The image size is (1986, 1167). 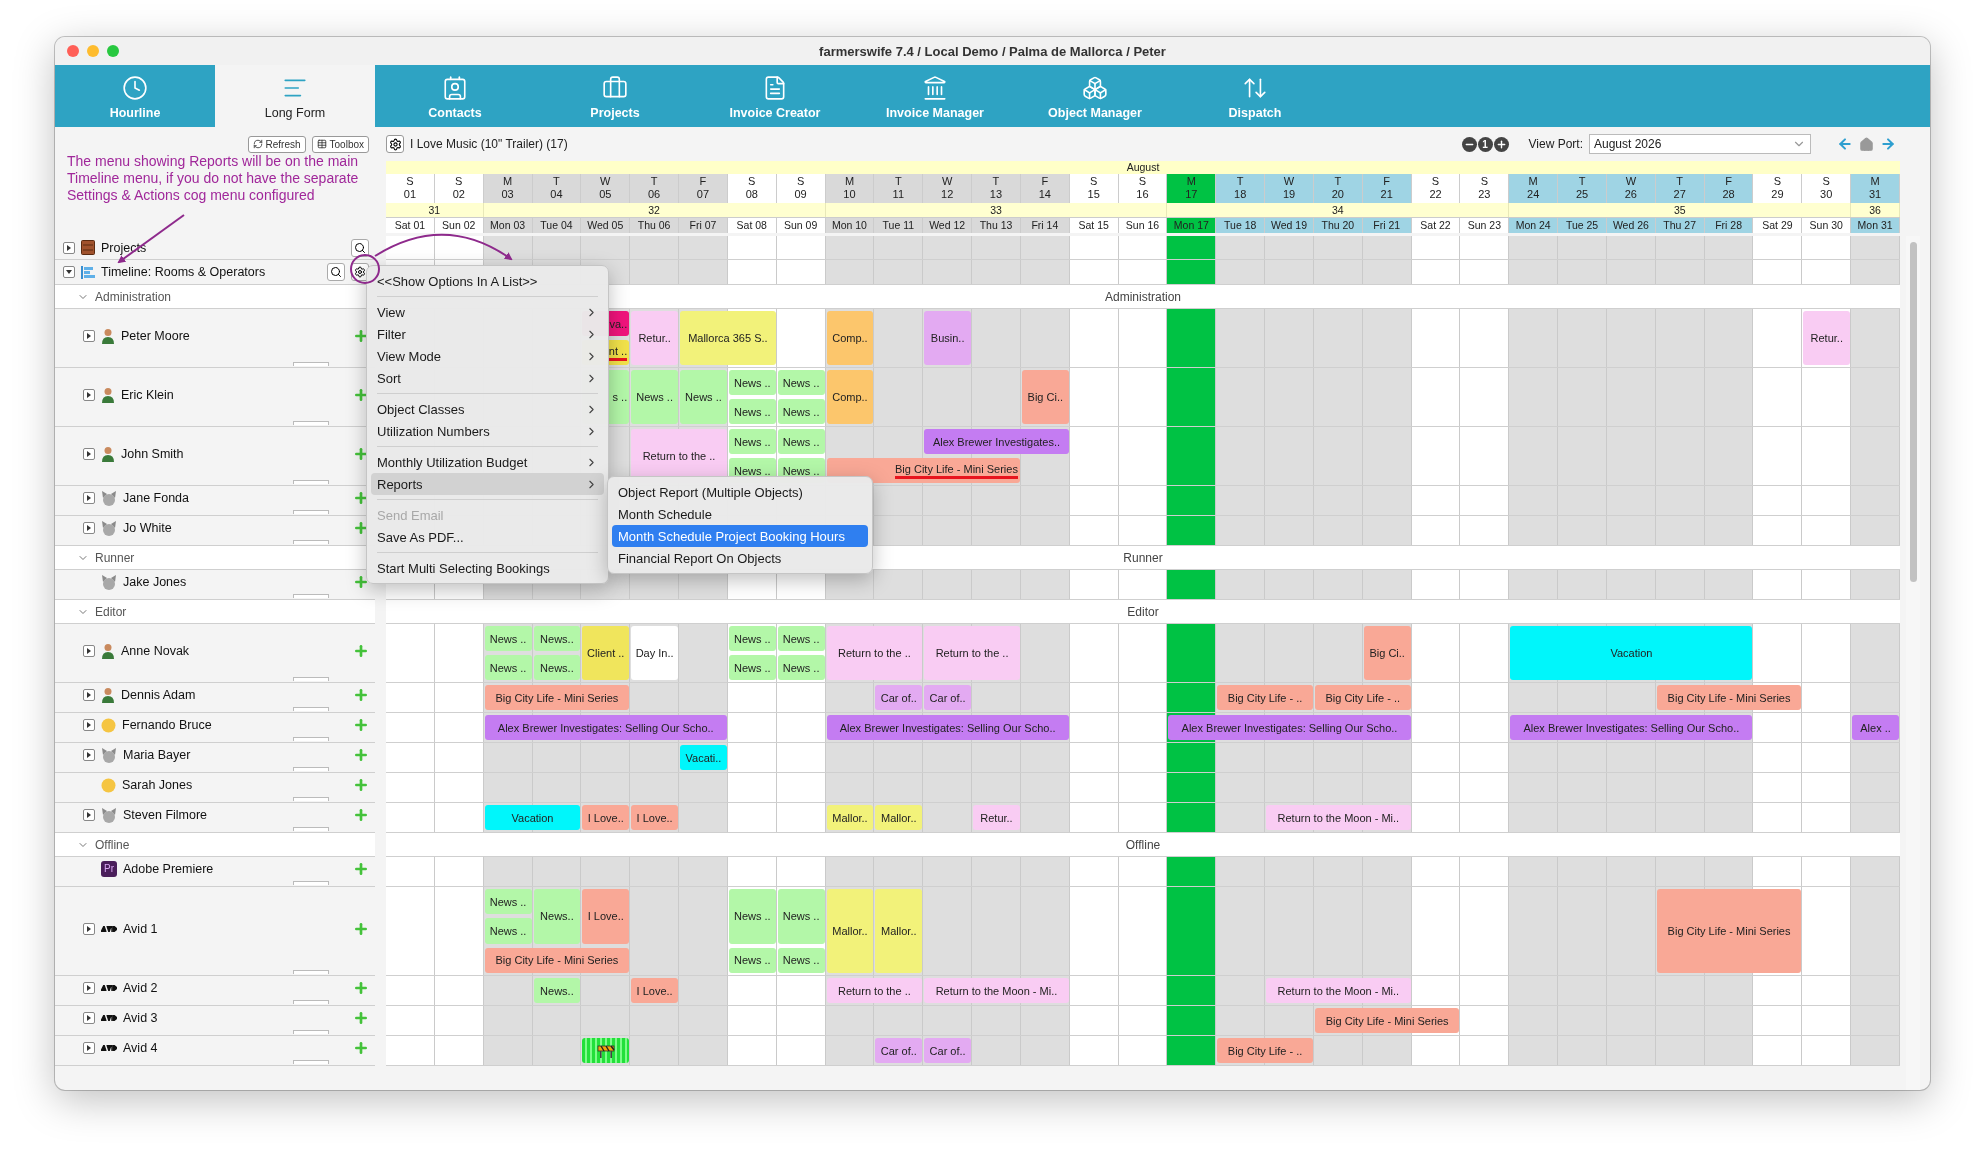 I want to click on next-button, so click(x=1888, y=144).